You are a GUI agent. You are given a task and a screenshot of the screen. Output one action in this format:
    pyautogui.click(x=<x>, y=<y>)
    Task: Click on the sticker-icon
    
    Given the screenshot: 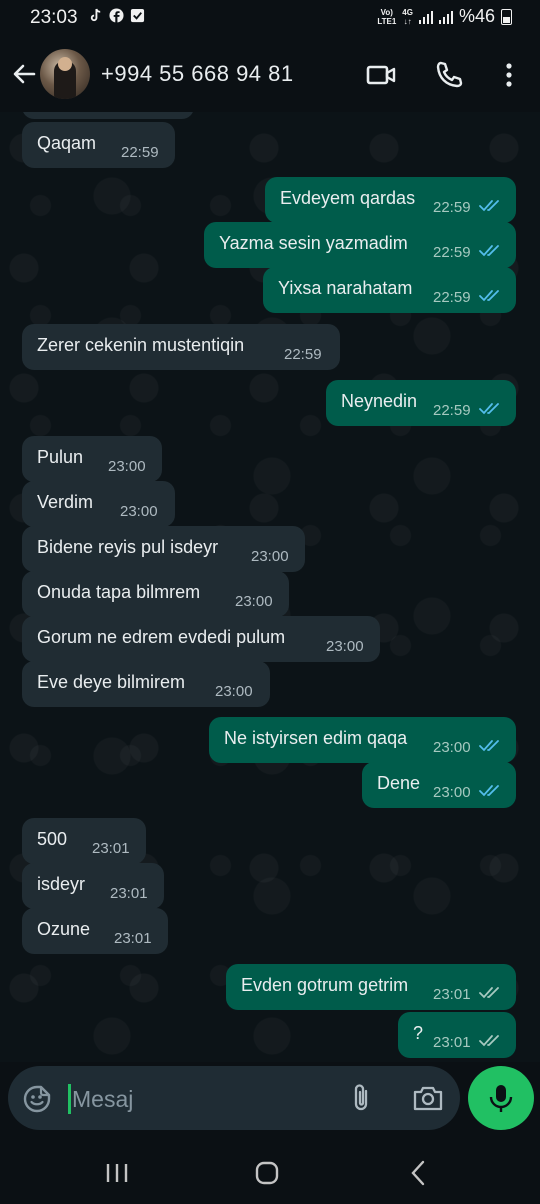 What is the action you would take?
    pyautogui.click(x=37, y=1099)
    